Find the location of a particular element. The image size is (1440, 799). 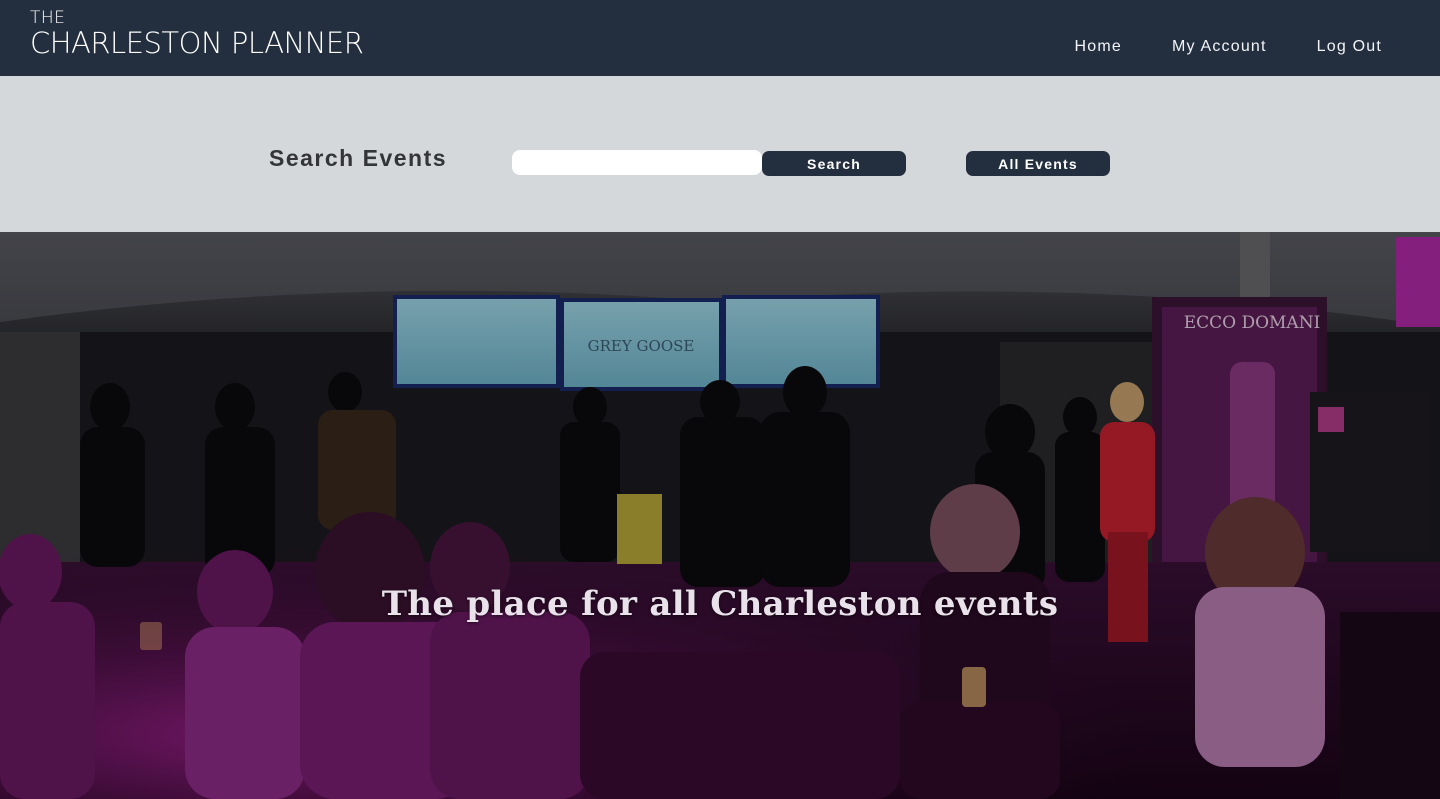

nav-menu: Home My Account Log Out is located at coordinates (1228, 47).